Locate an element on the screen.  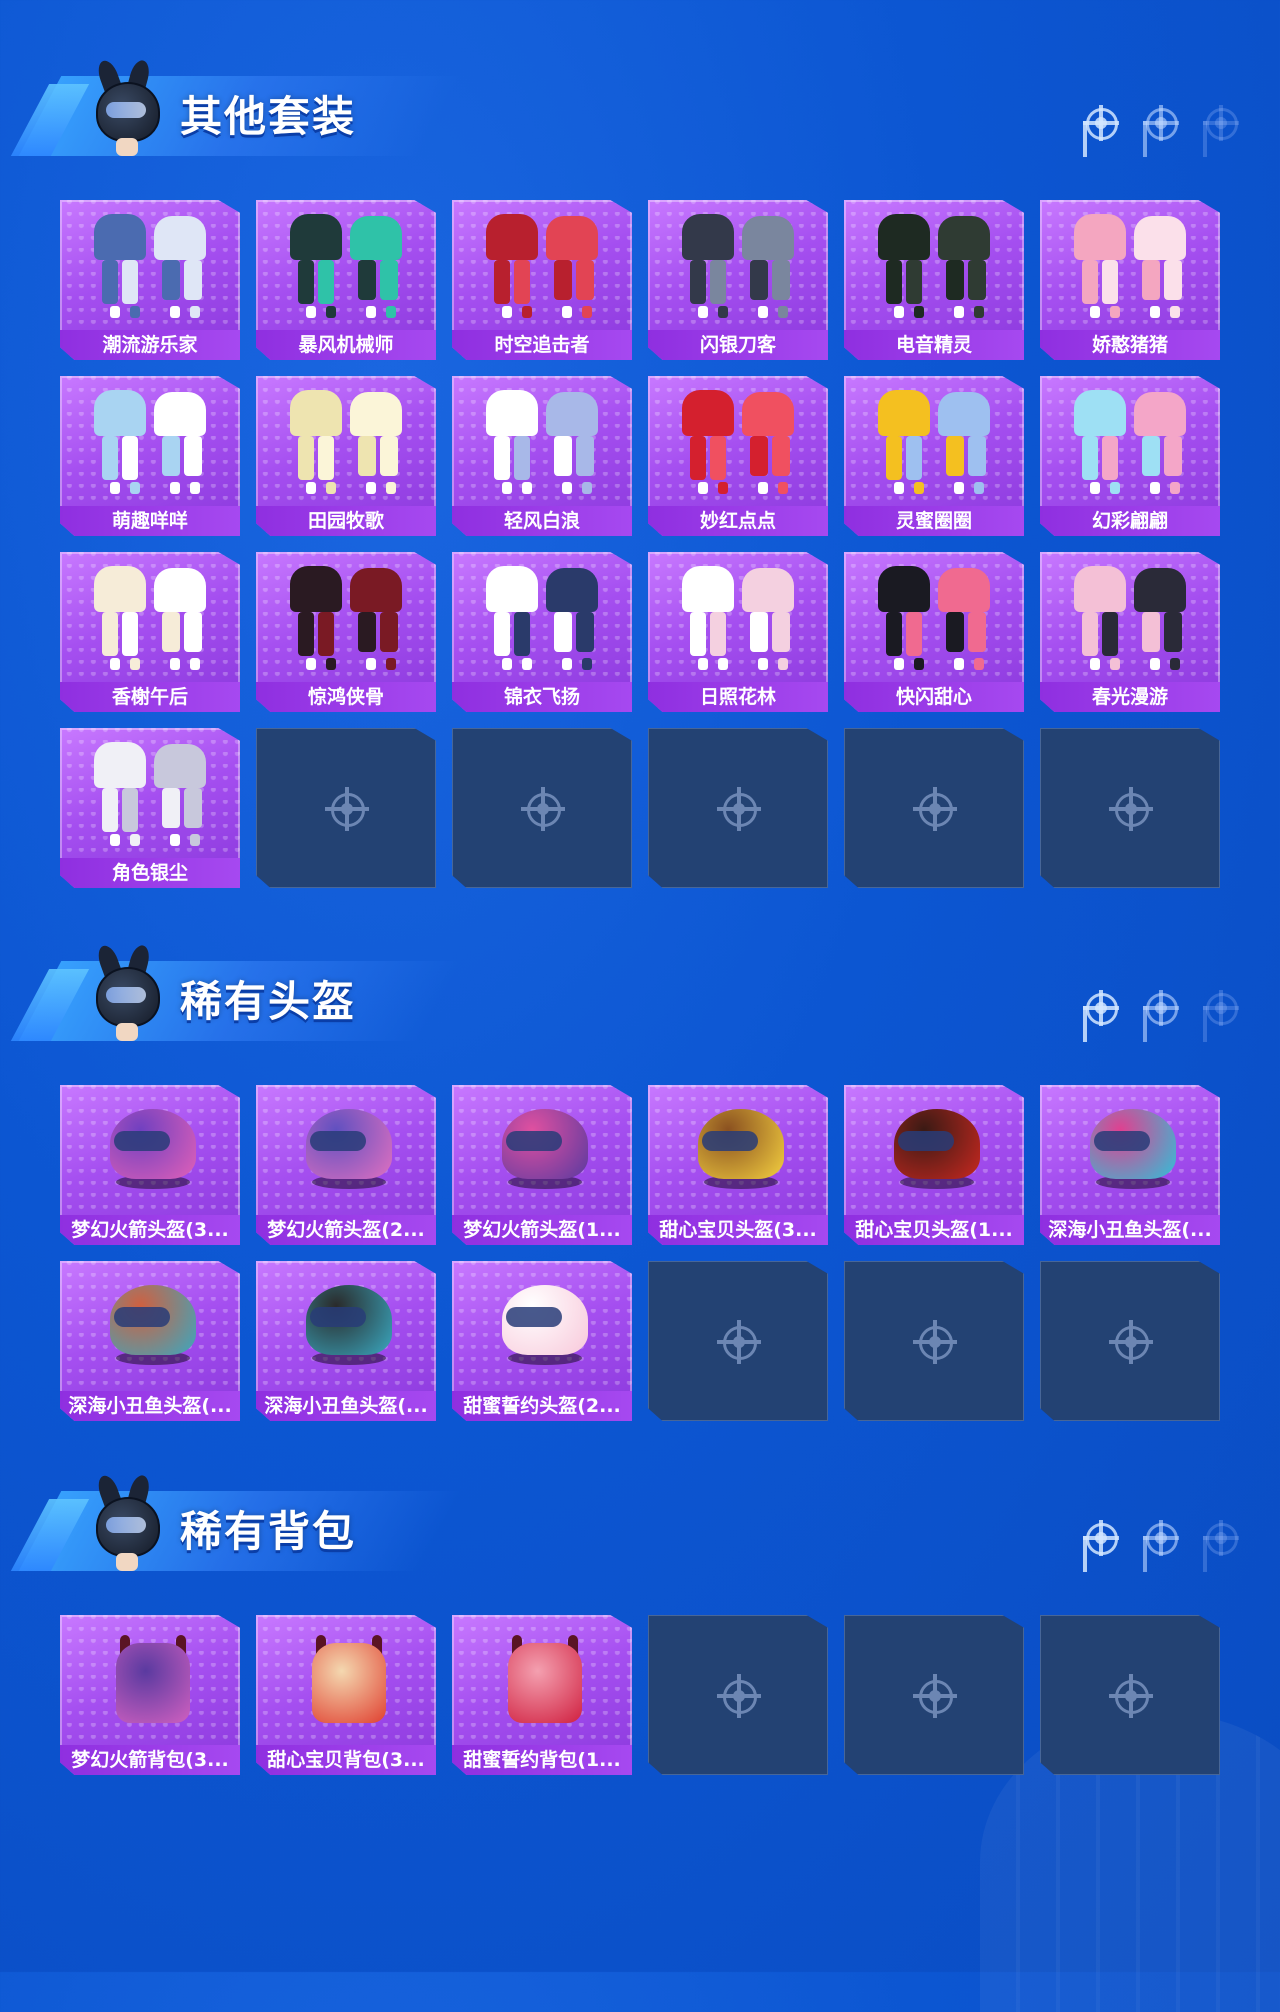
item-card: 灵蜜圈圈 is located at coordinates (934, 456).